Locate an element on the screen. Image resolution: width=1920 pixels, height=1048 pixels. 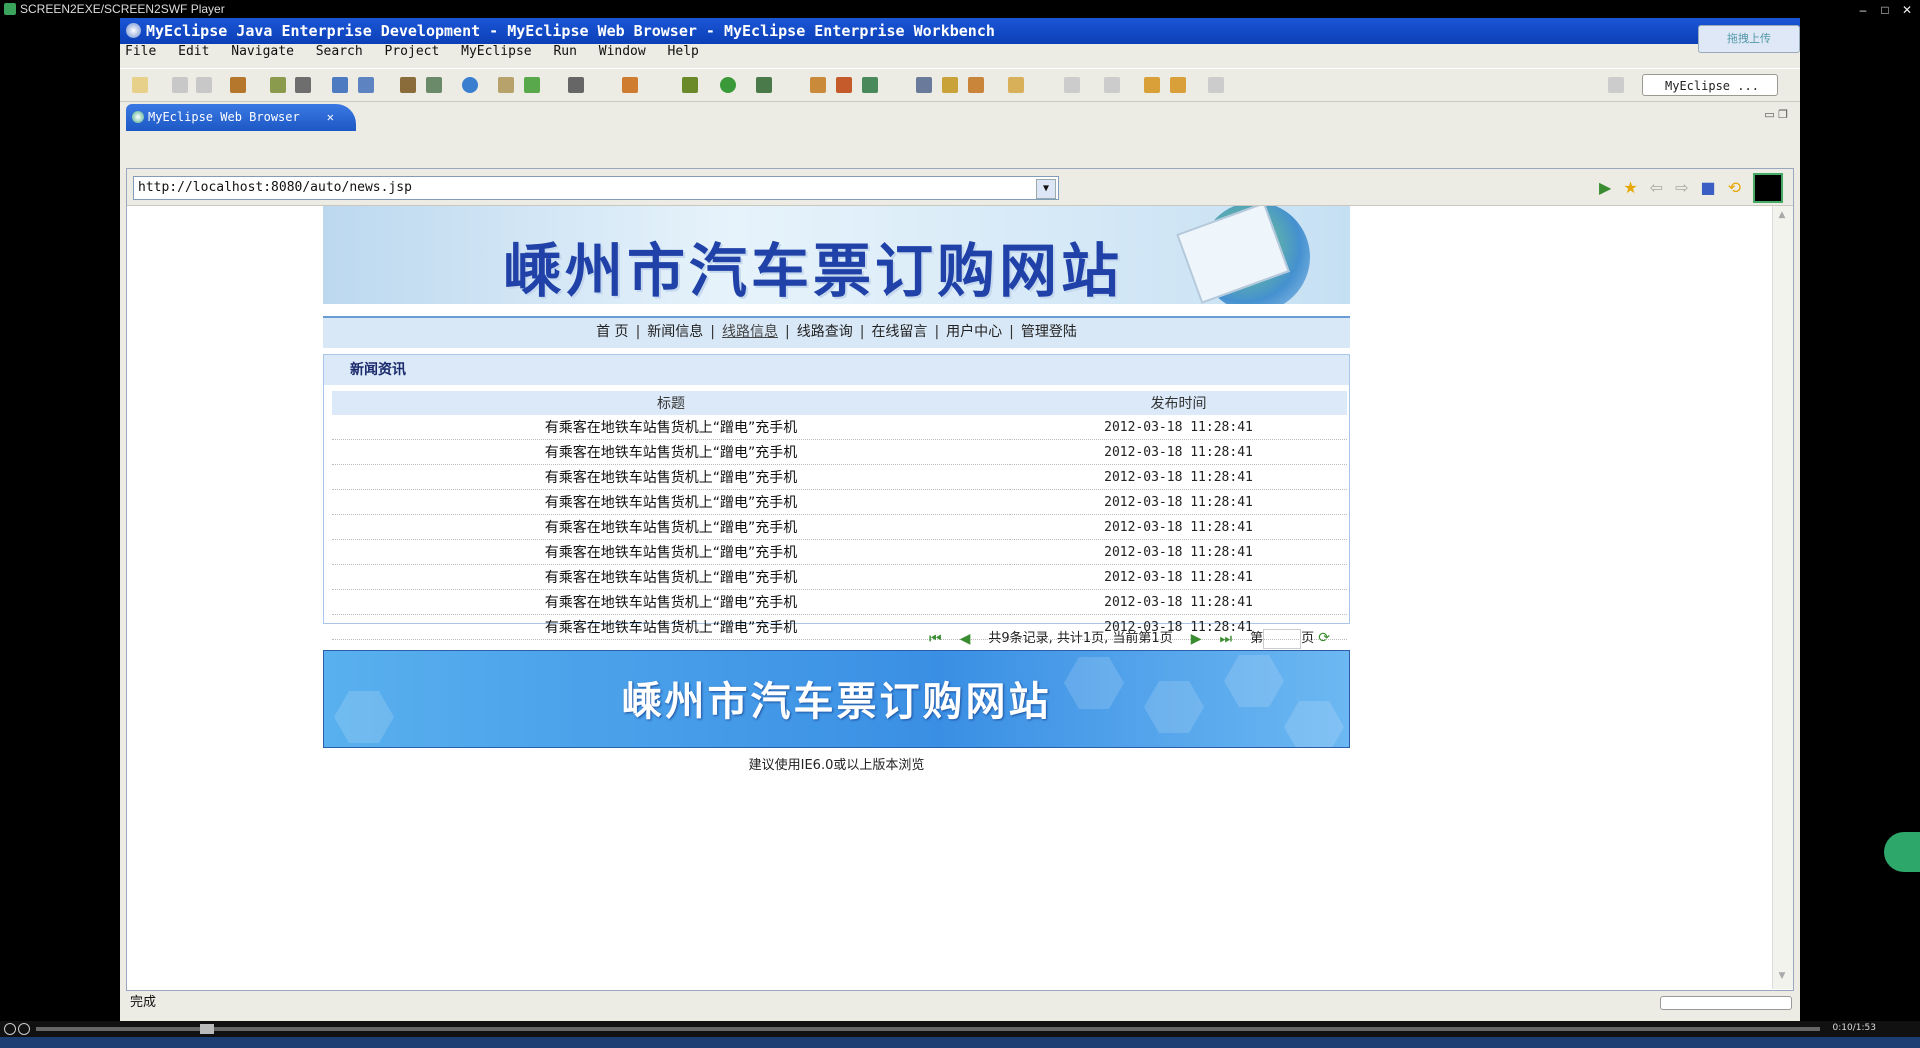
menu-project: Project is located at coordinates (412, 51).